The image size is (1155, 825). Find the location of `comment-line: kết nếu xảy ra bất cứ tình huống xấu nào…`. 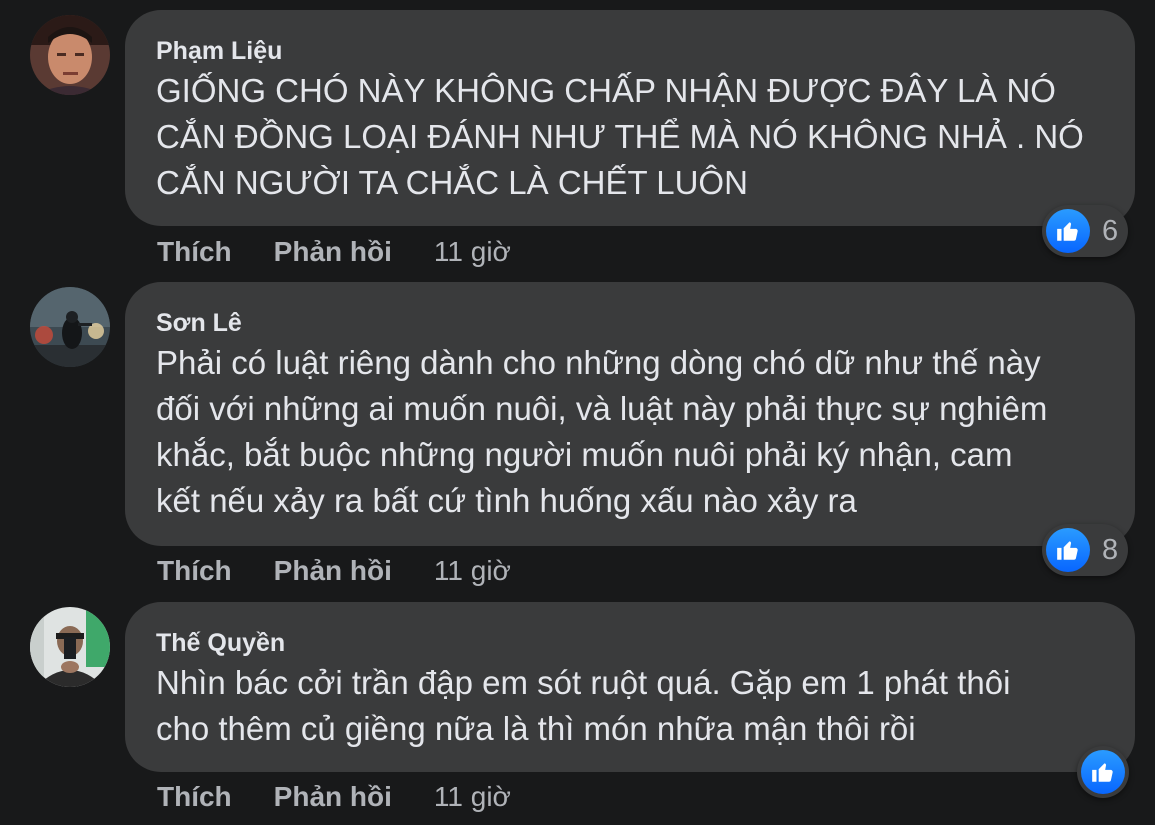

comment-line: kết nếu xảy ra bất cứ tình huống xấu nào… is located at coordinates (506, 500).